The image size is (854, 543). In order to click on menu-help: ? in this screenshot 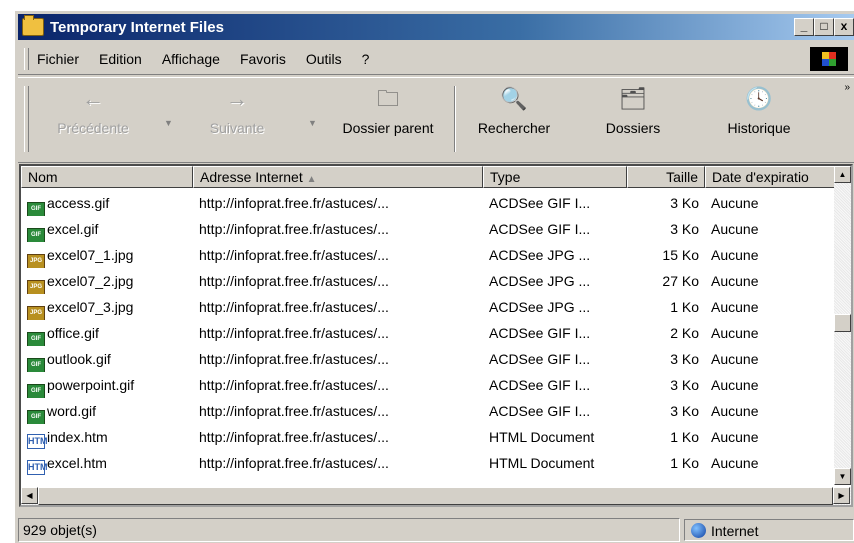, I will do `click(366, 59)`.